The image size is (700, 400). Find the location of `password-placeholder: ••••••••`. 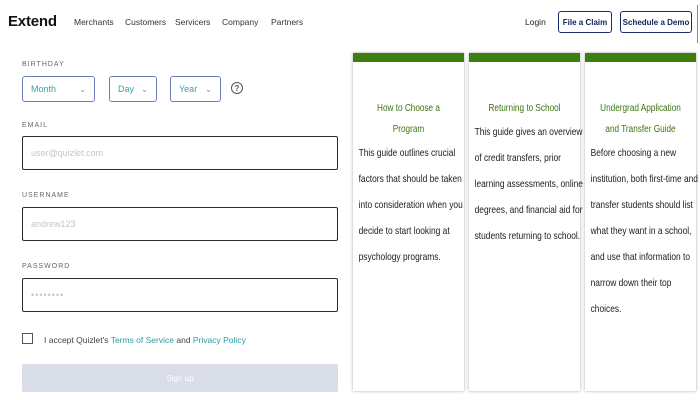

password-placeholder: •••••••• is located at coordinates (48, 295).